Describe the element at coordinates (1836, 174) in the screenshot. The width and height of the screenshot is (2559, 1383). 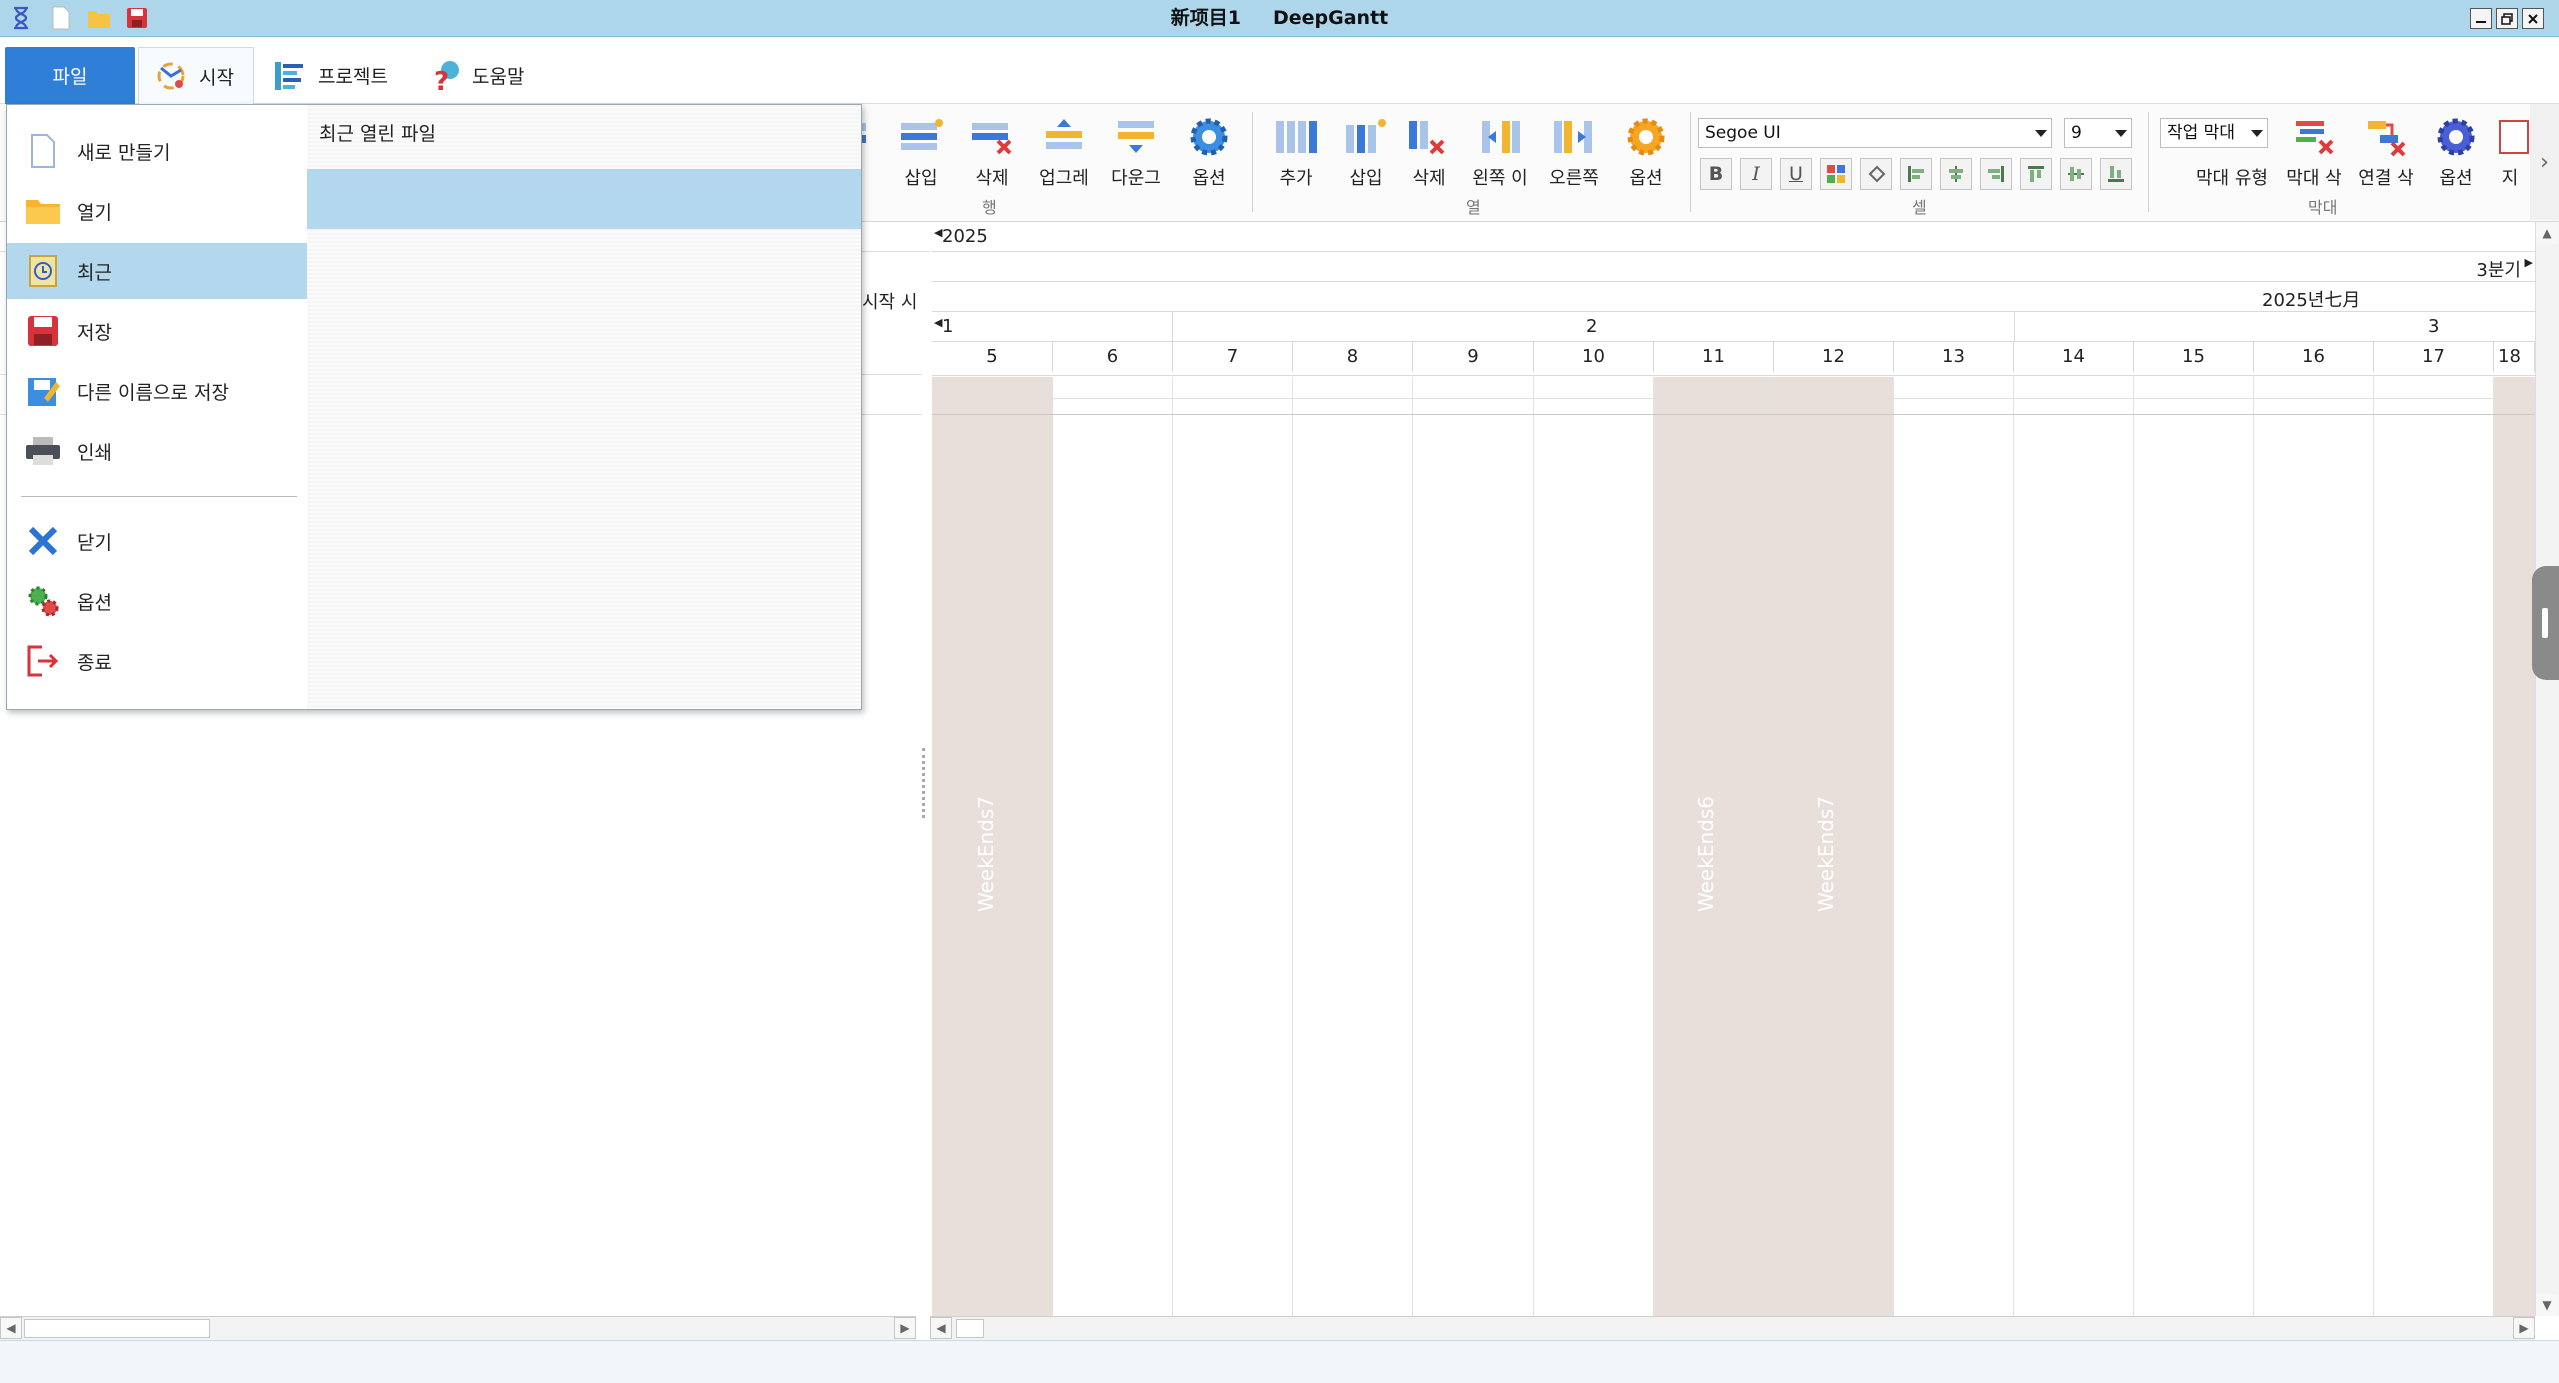
I see `cell-color-button` at that location.